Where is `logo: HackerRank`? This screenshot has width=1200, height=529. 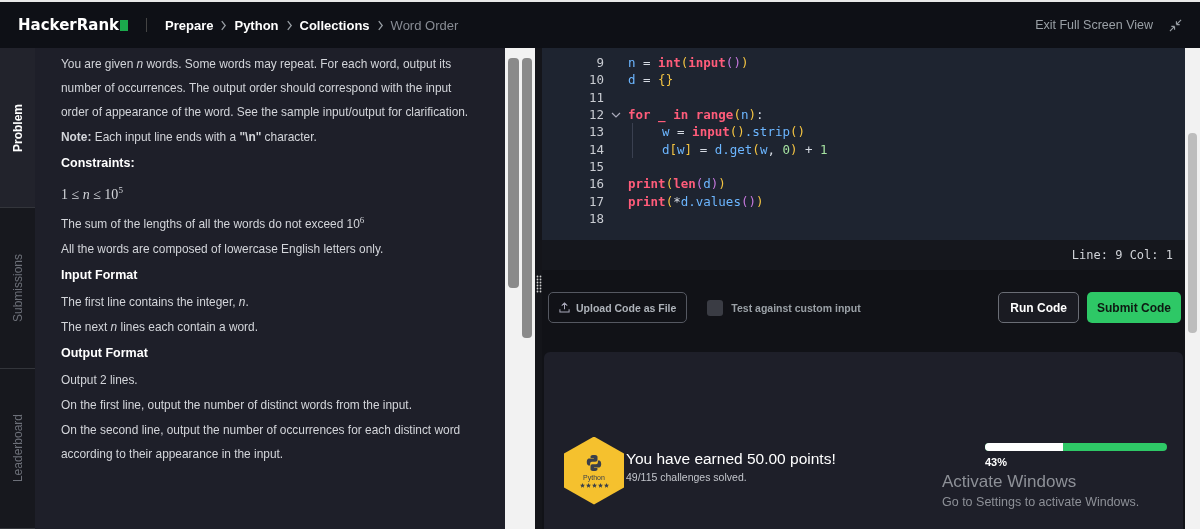
logo: HackerRank is located at coordinates (73, 25).